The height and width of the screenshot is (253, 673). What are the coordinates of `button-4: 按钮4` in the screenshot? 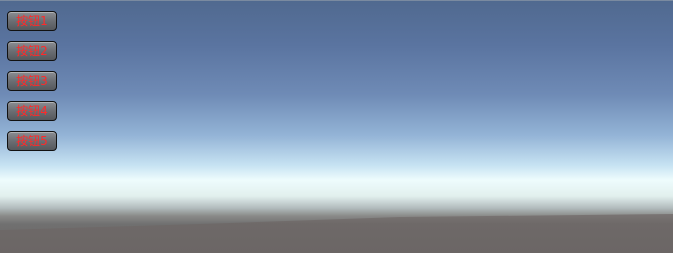 It's located at (32, 111).